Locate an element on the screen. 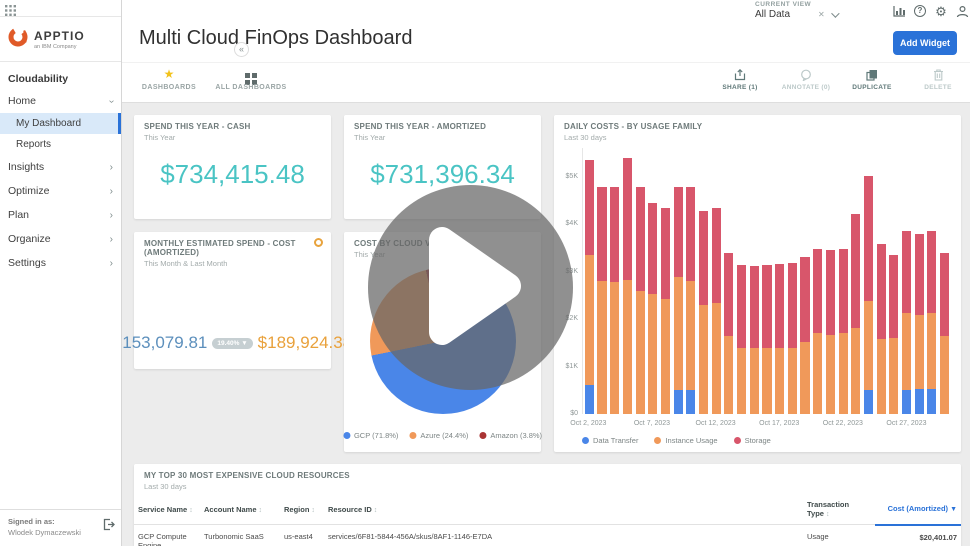 The width and height of the screenshot is (970, 546). widget-subtitle: This Year is located at coordinates (160, 137).